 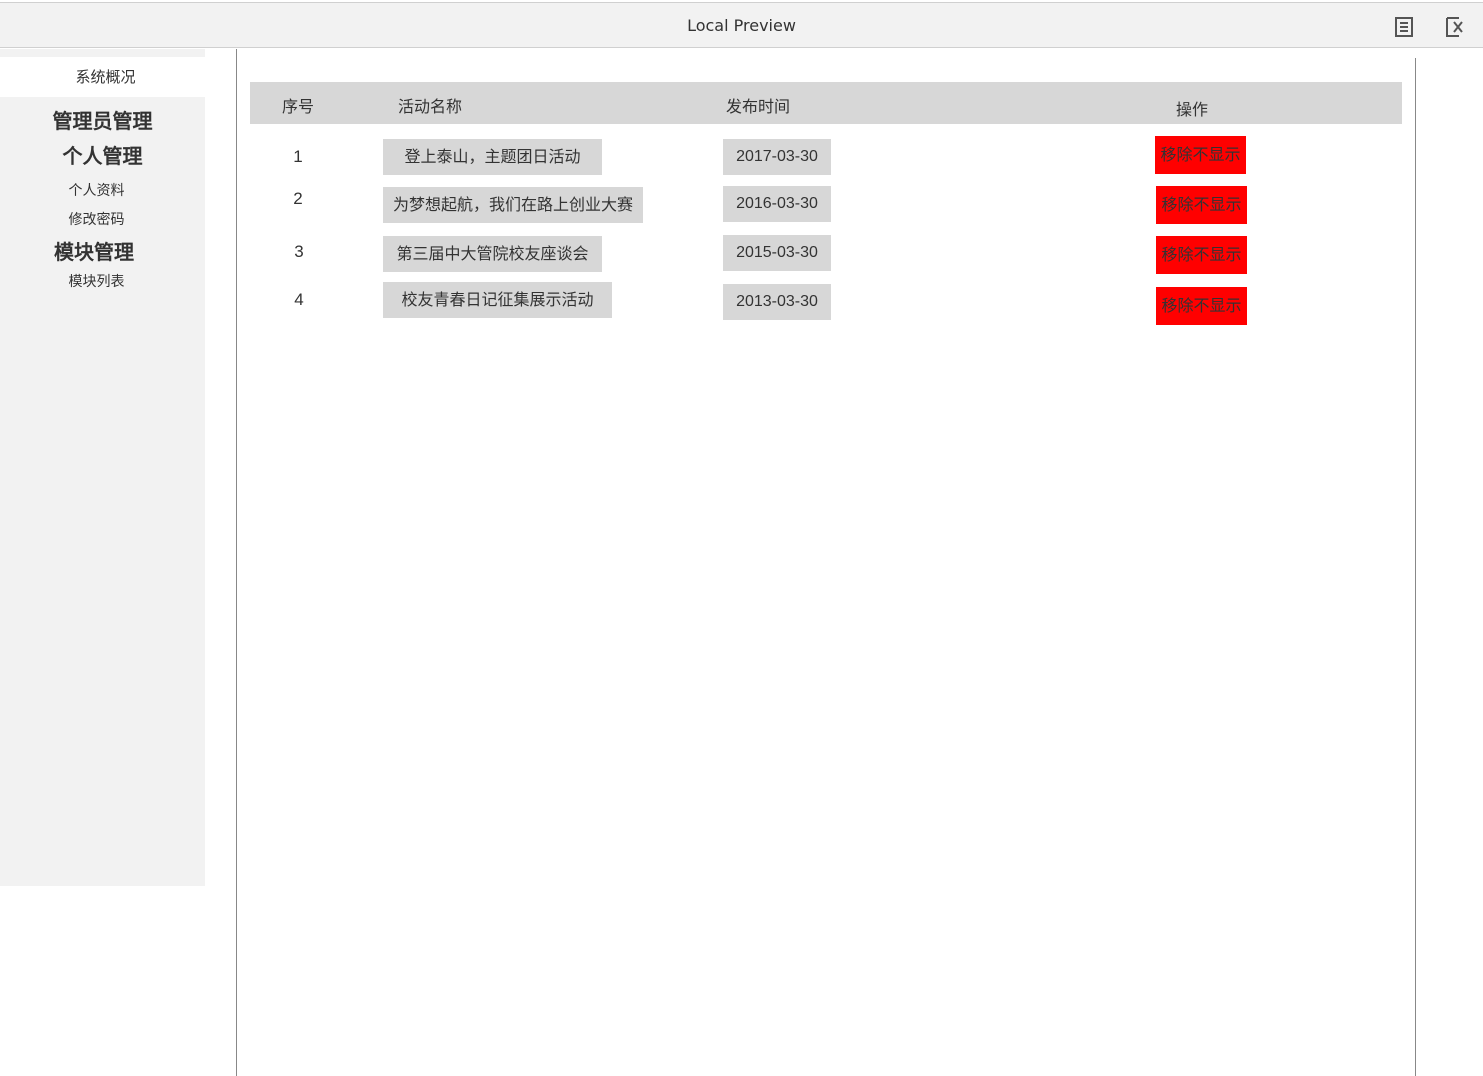 I want to click on table-header: 序号 活动名称 发布时间 操作, so click(x=826, y=103).